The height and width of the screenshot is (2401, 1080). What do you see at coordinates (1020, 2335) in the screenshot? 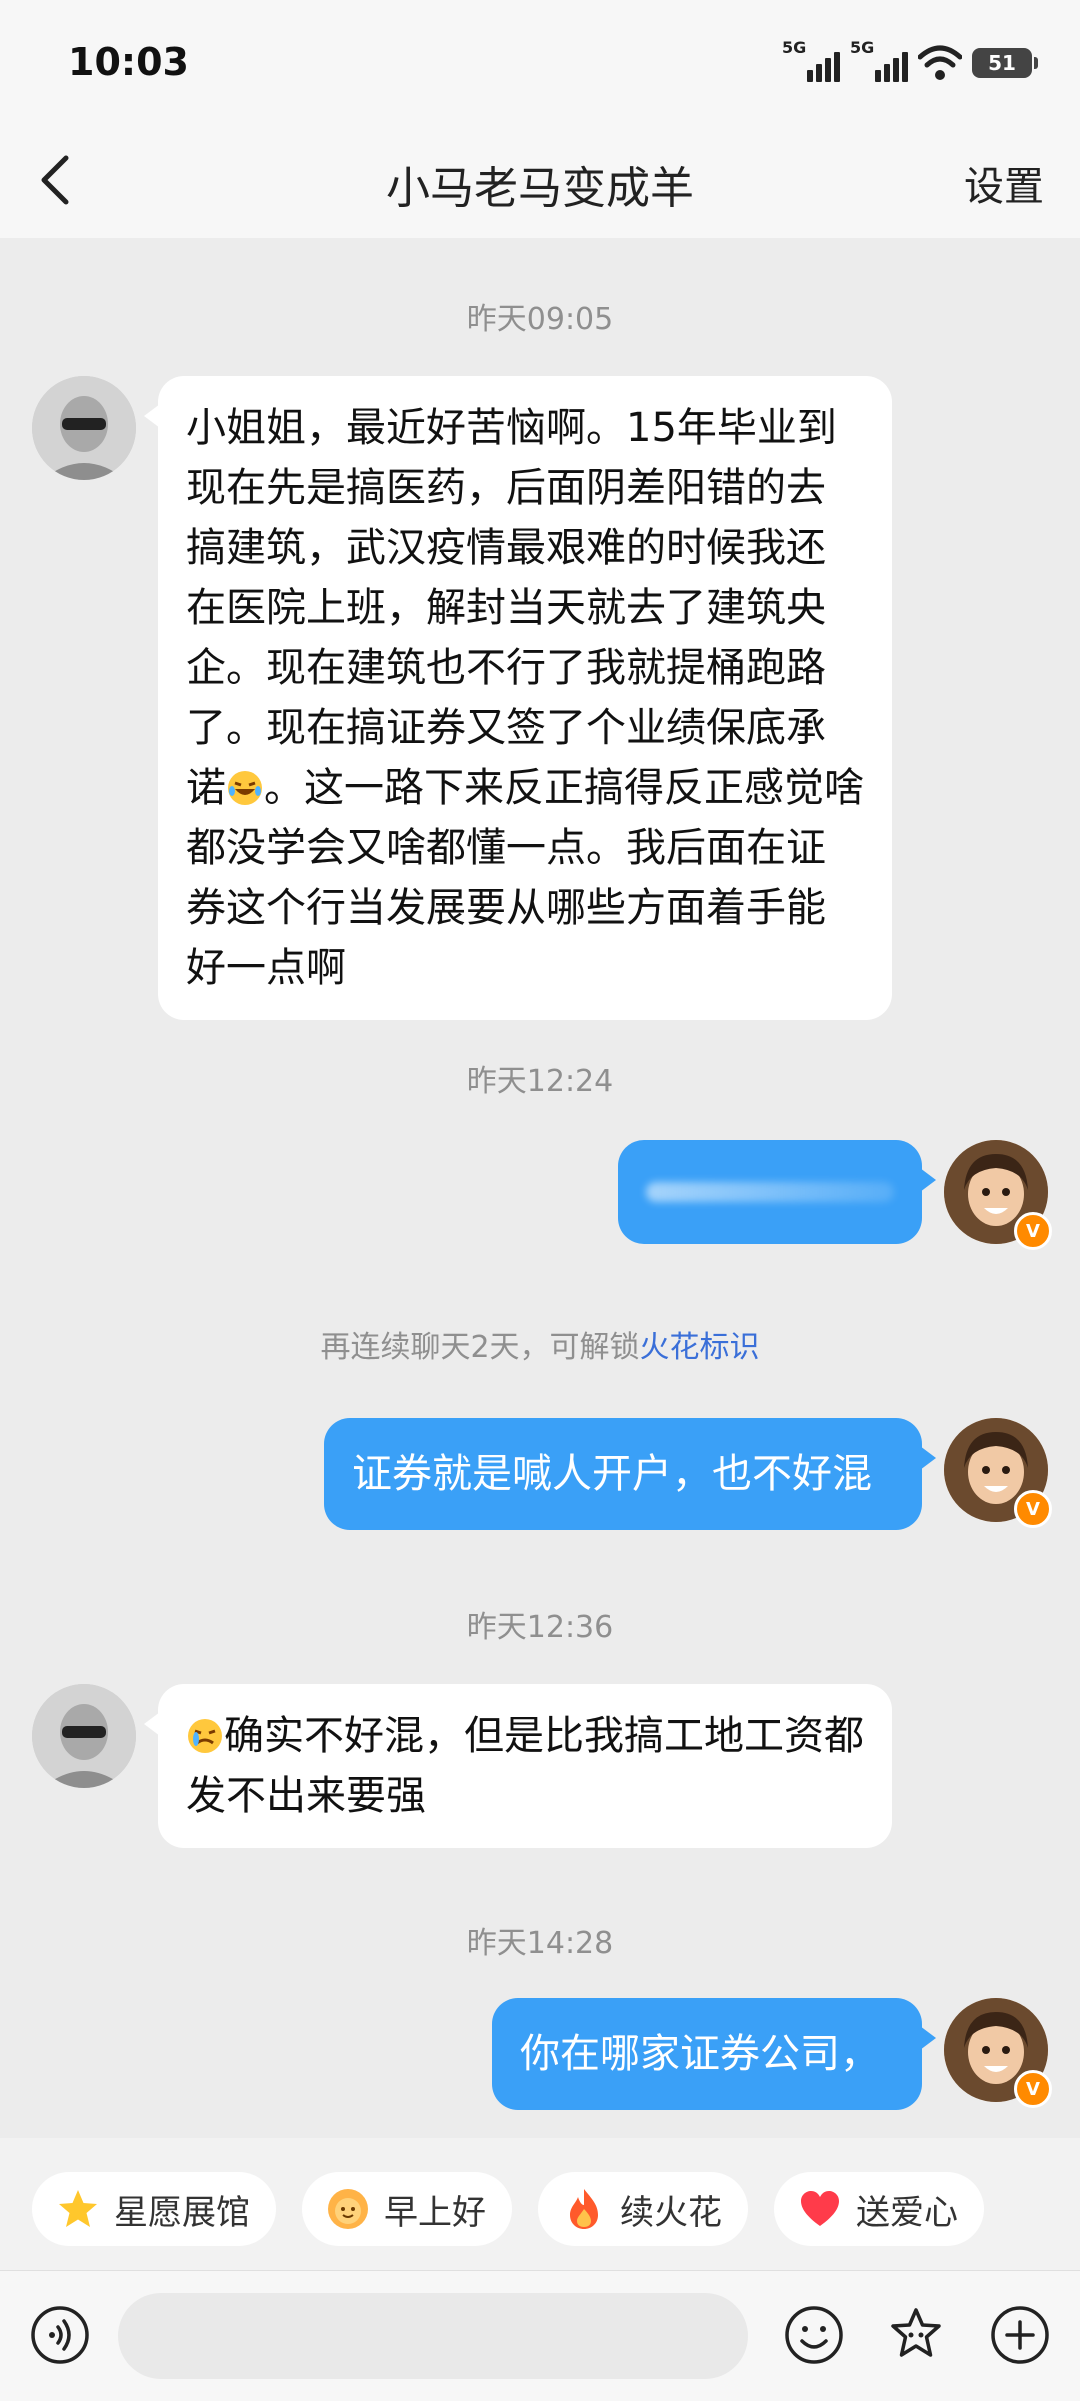
I see `plus-icon` at bounding box center [1020, 2335].